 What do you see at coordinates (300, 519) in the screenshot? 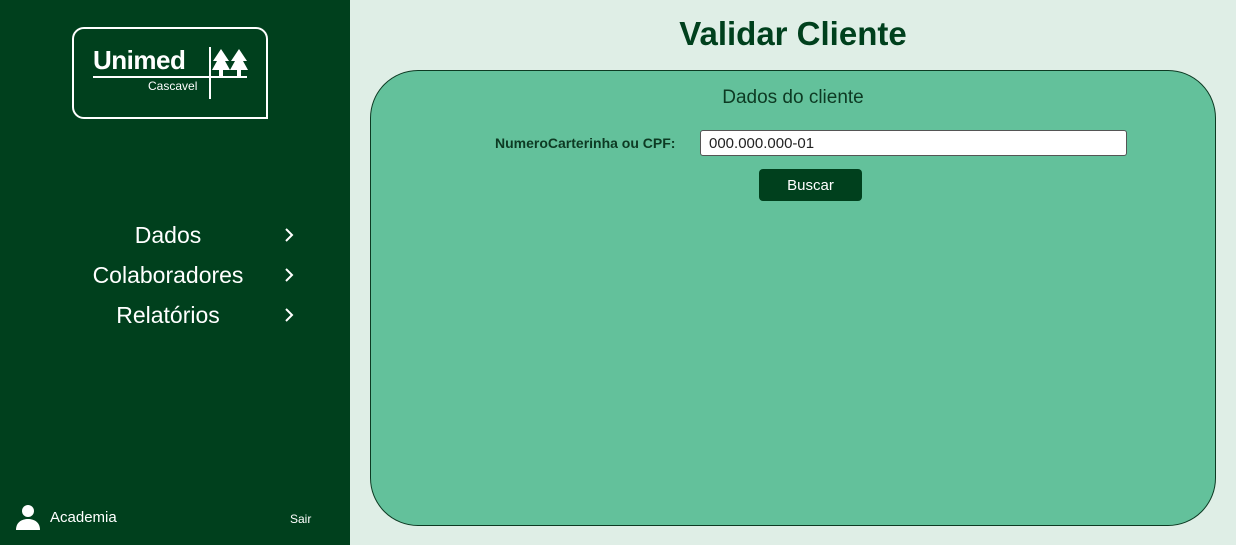
I see `logout-link: Sair` at bounding box center [300, 519].